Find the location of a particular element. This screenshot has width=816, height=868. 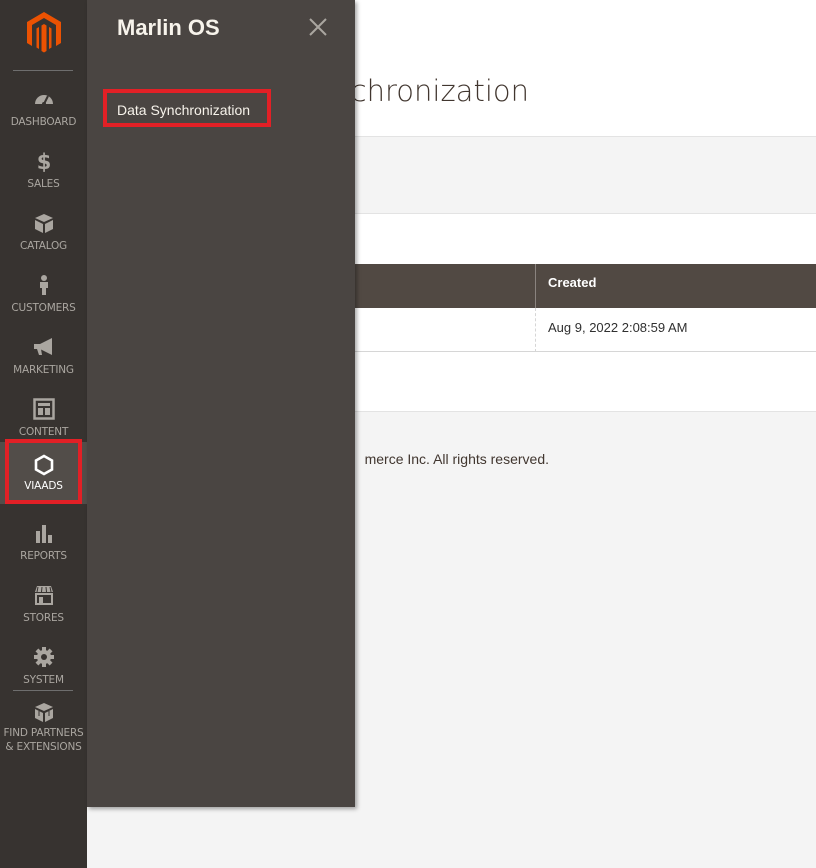

nav-label: REPORTS is located at coordinates (43, 556).